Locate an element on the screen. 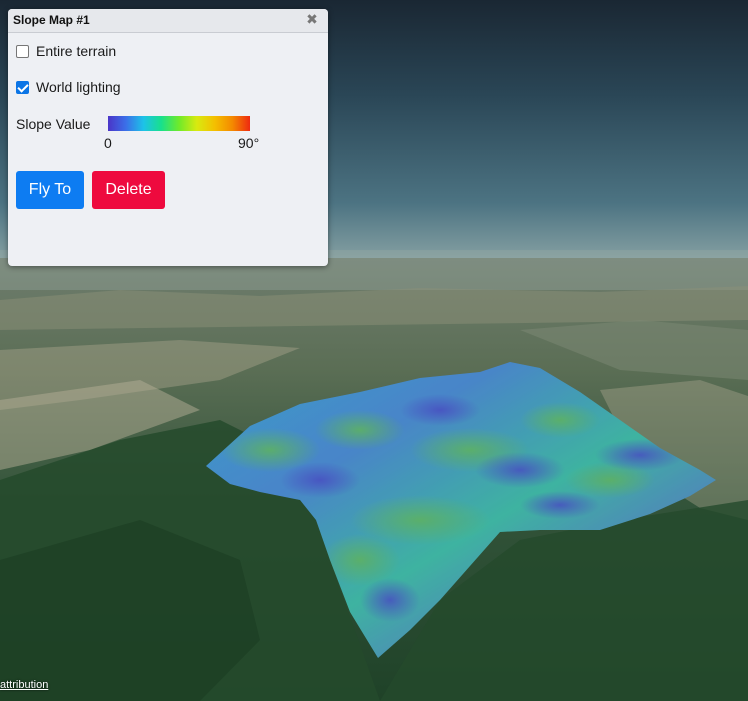  world-lighting-label: World lighting is located at coordinates (78, 87).